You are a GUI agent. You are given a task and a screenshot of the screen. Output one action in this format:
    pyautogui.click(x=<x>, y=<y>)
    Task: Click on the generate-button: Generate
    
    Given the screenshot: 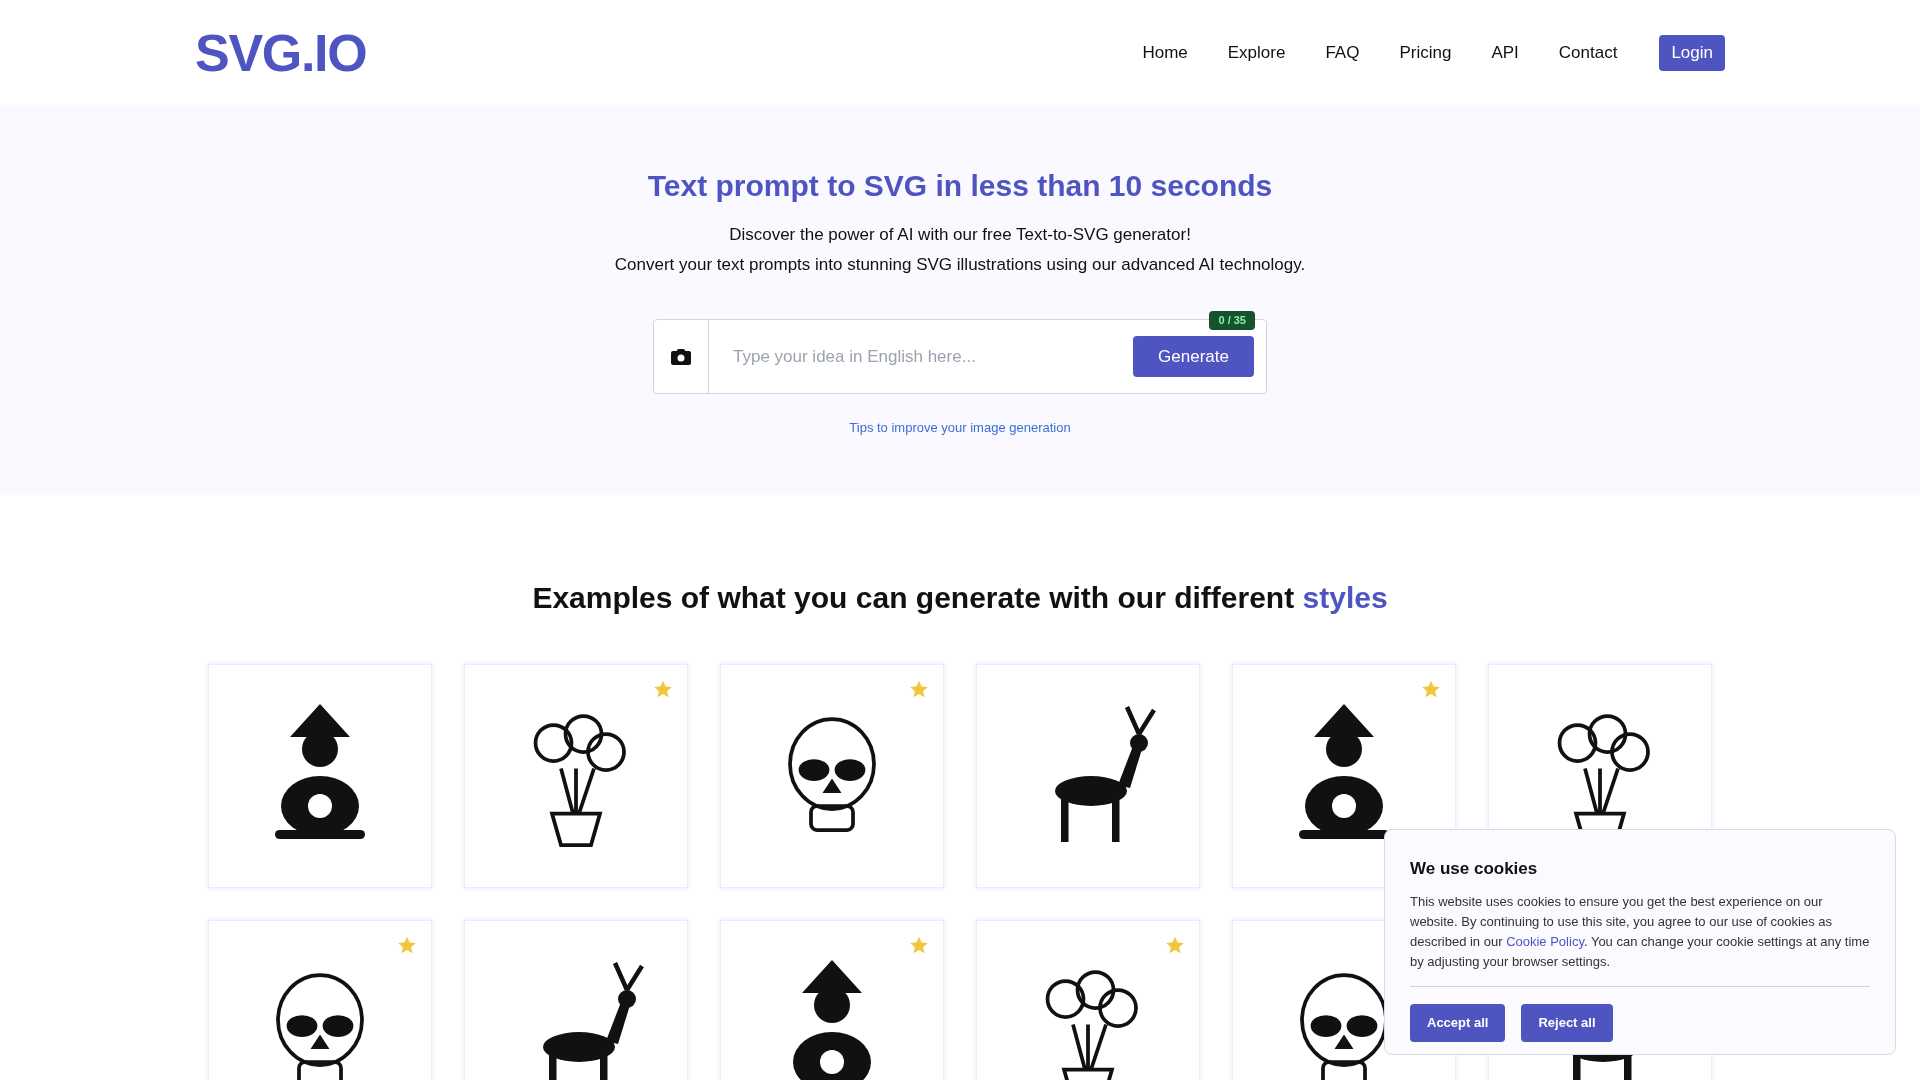 What is the action you would take?
    pyautogui.click(x=1193, y=356)
    